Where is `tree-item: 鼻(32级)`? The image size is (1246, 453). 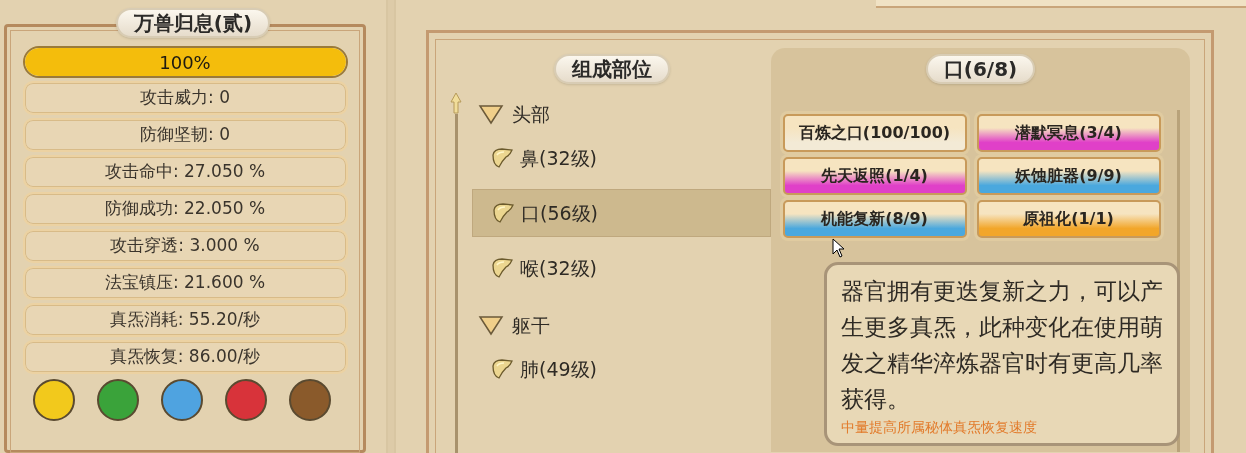
tree-item: 鼻(32级) is located at coordinates (621, 158).